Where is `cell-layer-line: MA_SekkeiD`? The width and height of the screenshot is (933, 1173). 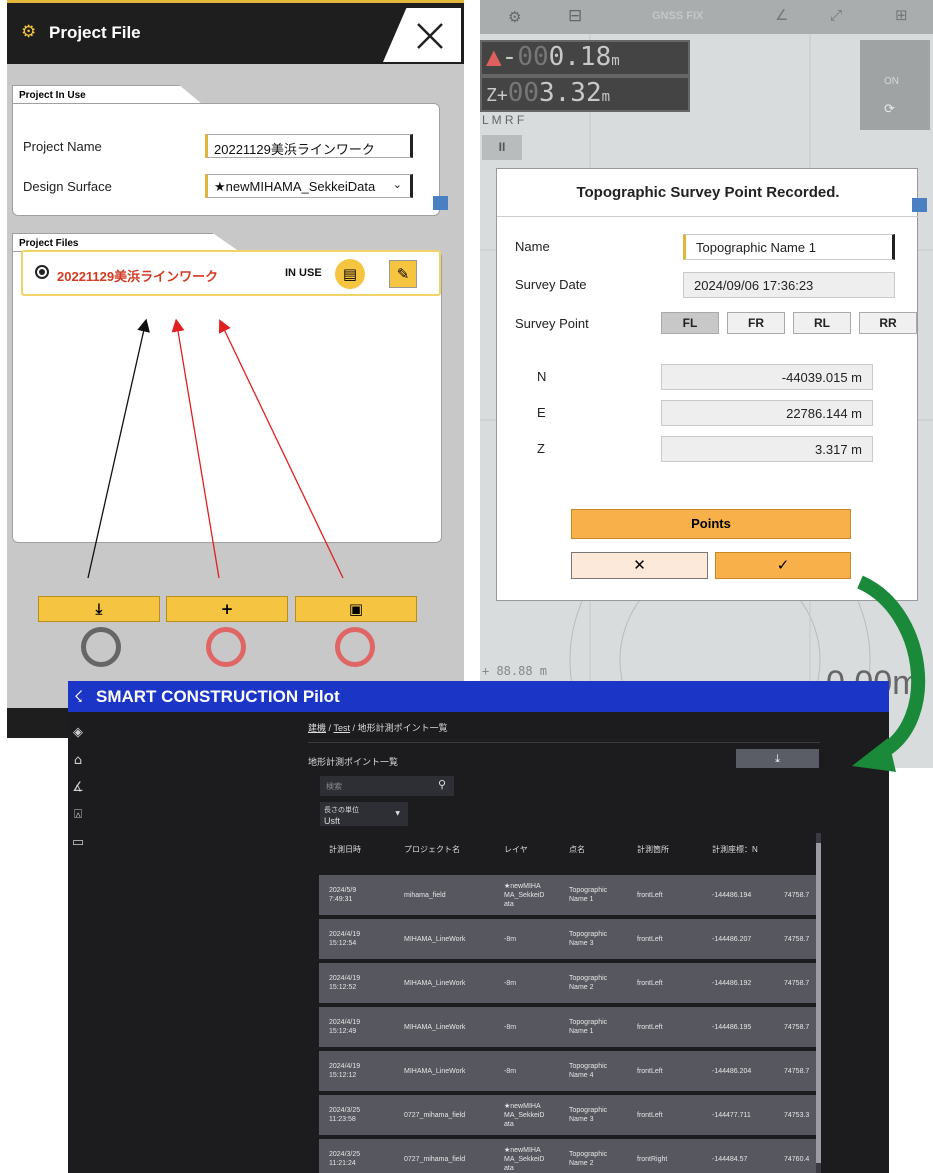 cell-layer-line: MA_SekkeiD is located at coordinates (524, 1159).